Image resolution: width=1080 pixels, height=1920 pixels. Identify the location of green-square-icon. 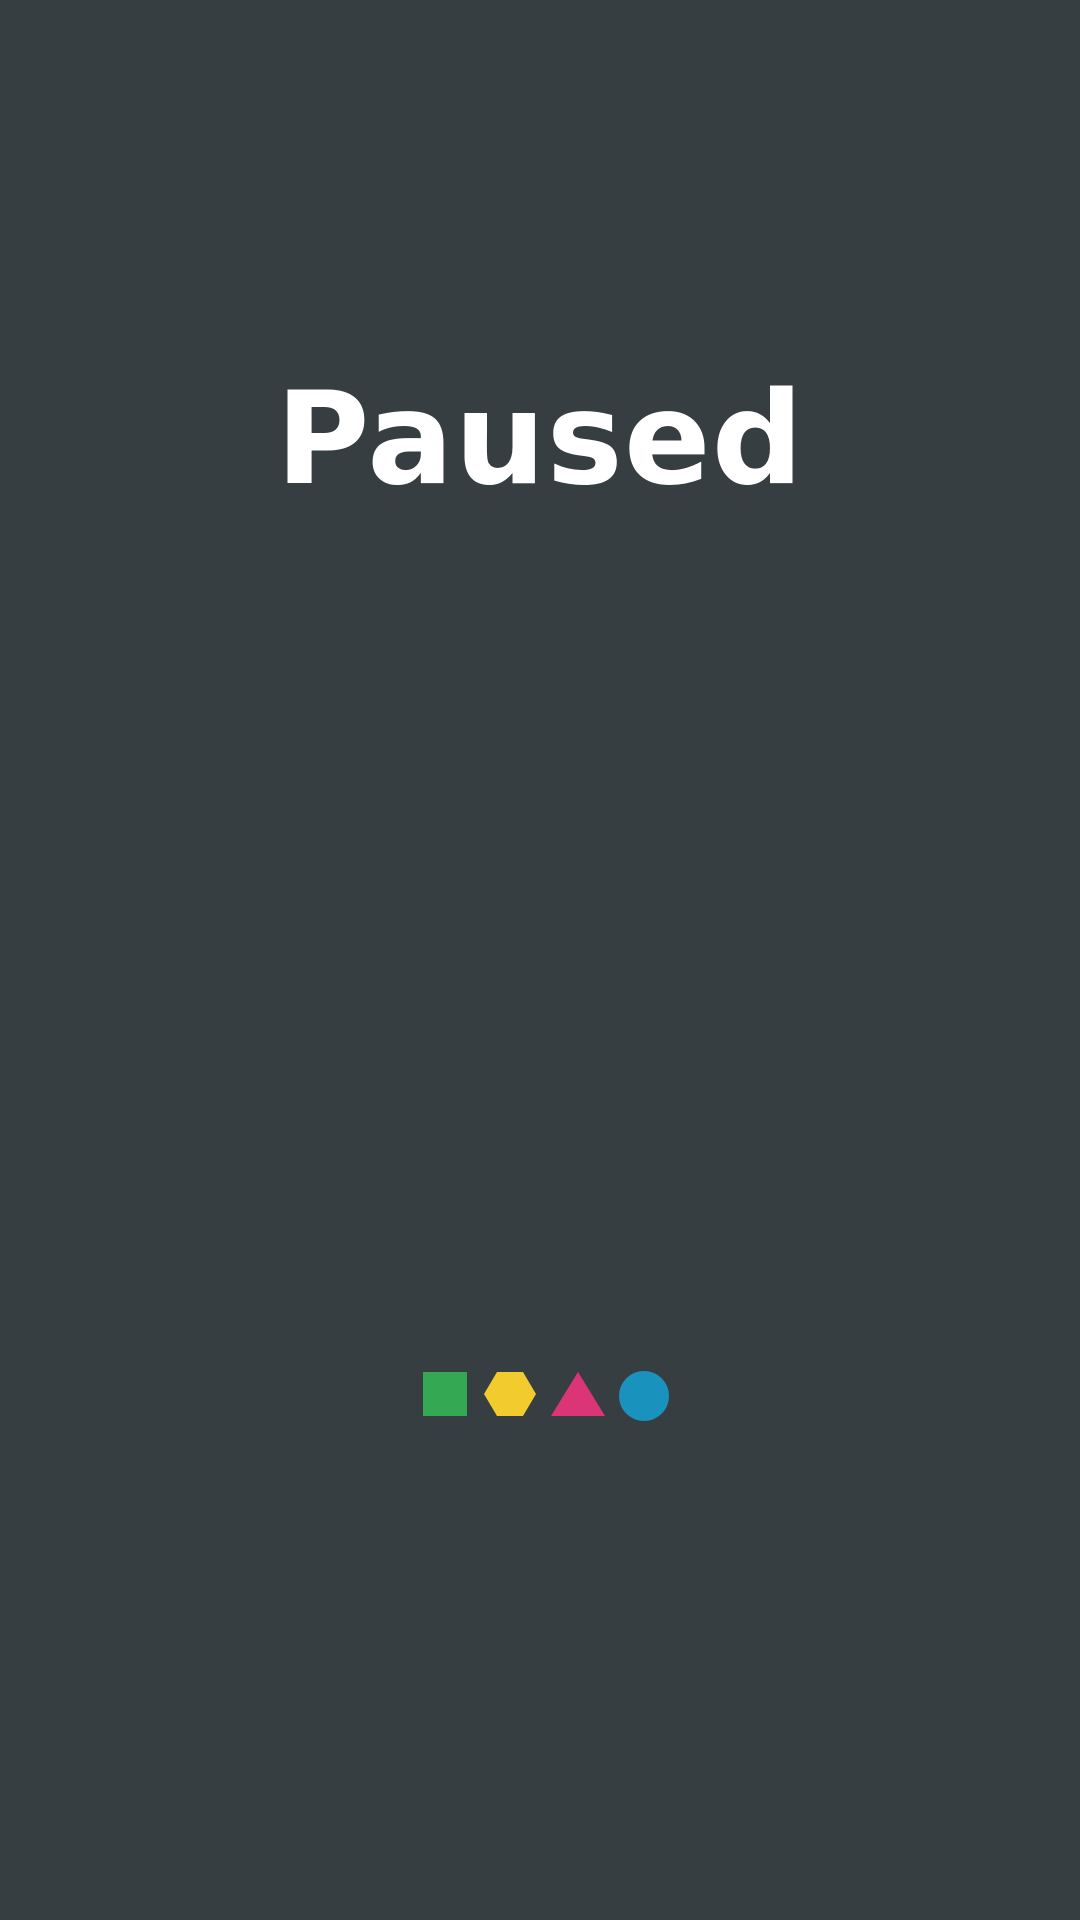
(445, 1393).